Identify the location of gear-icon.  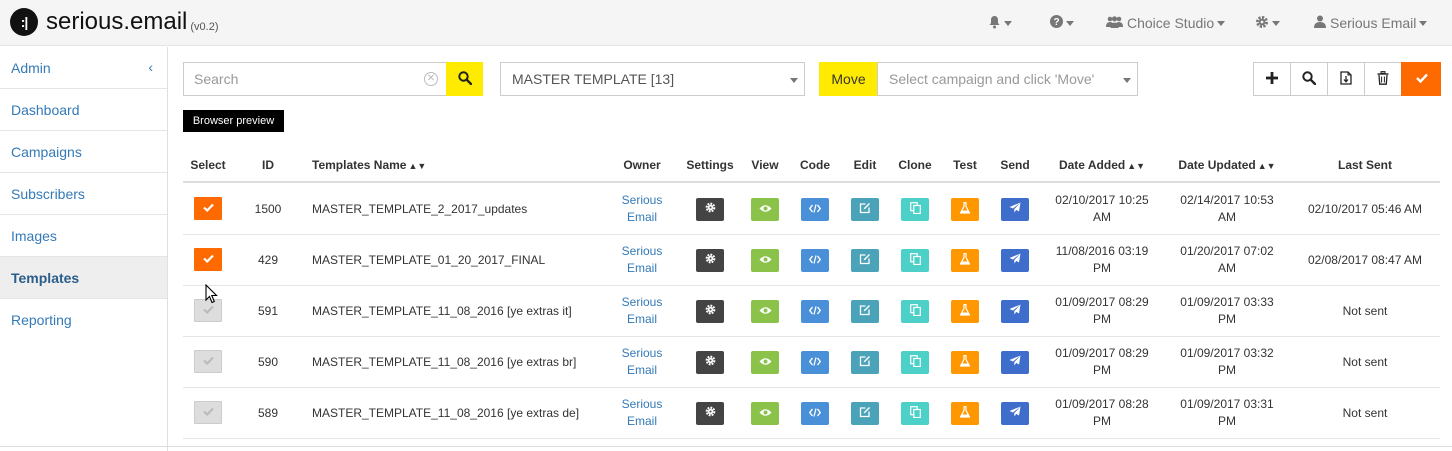
(1262, 23).